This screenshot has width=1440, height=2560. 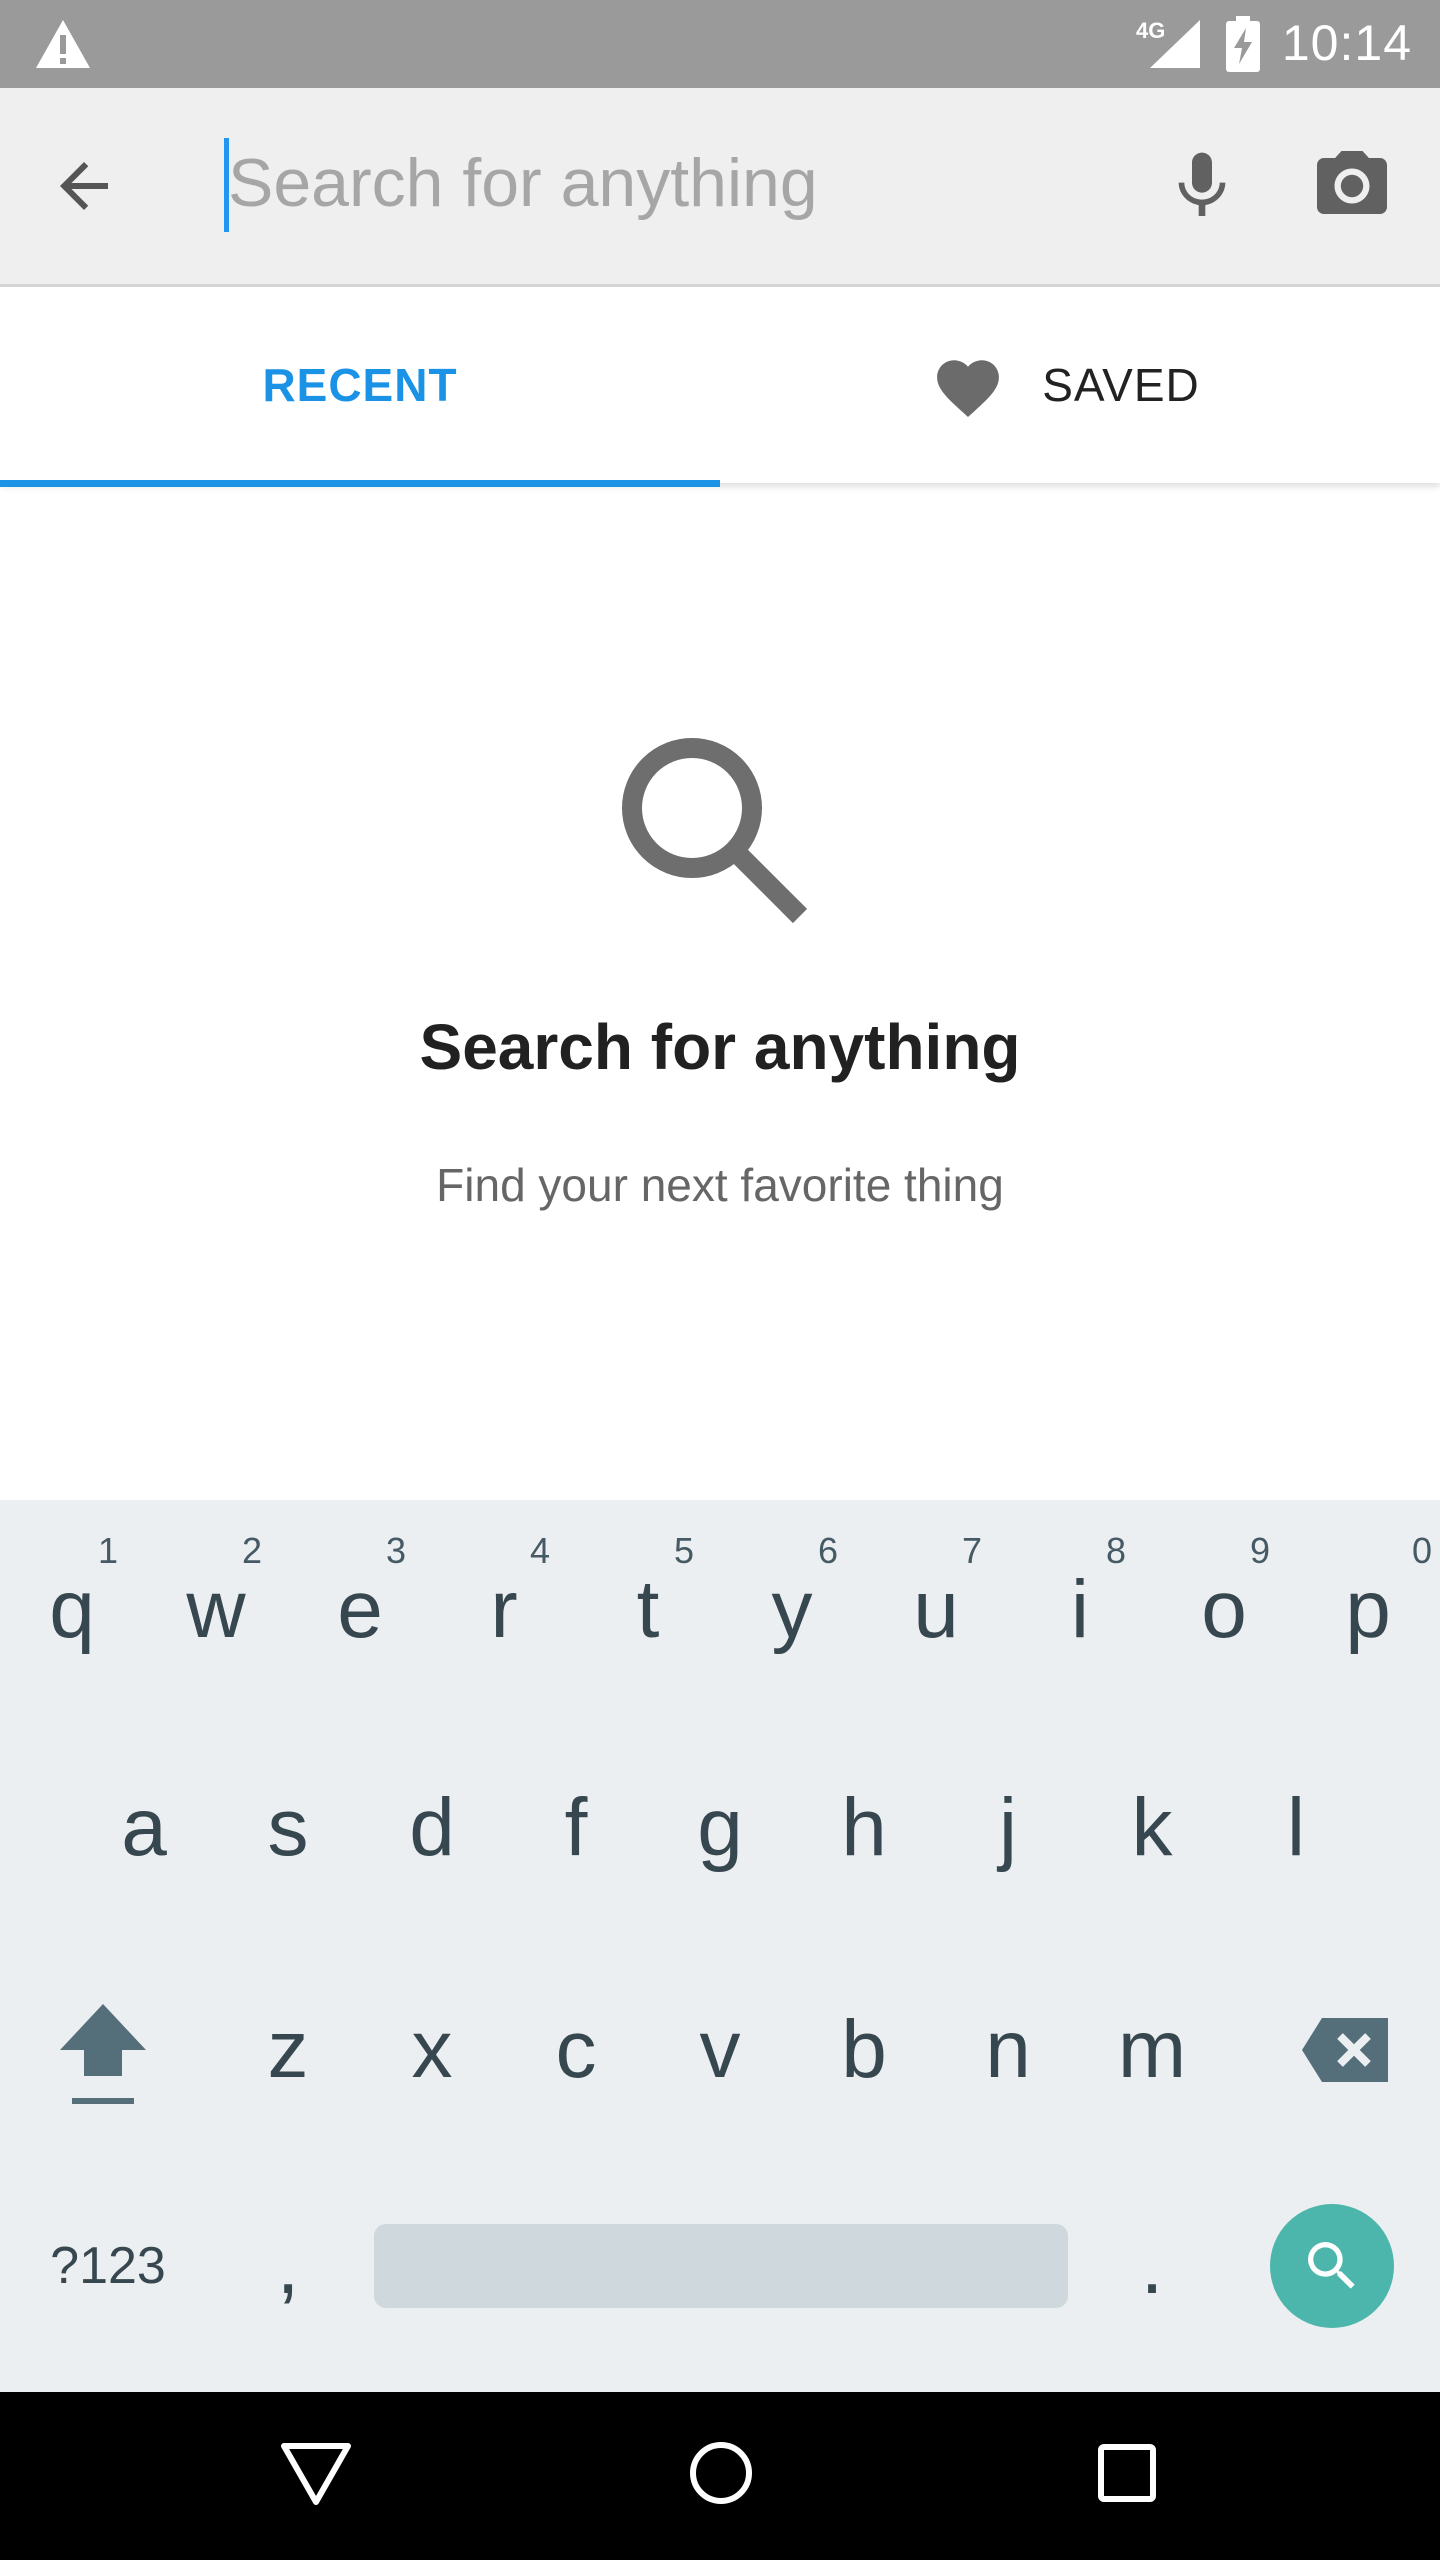 What do you see at coordinates (675, 183) in the screenshot?
I see `search-input` at bounding box center [675, 183].